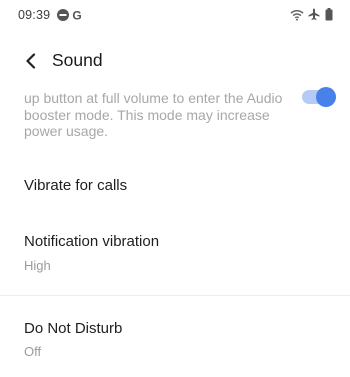 This screenshot has width=350, height=377. What do you see at coordinates (34, 15) in the screenshot?
I see `status-time: 09:39` at bounding box center [34, 15].